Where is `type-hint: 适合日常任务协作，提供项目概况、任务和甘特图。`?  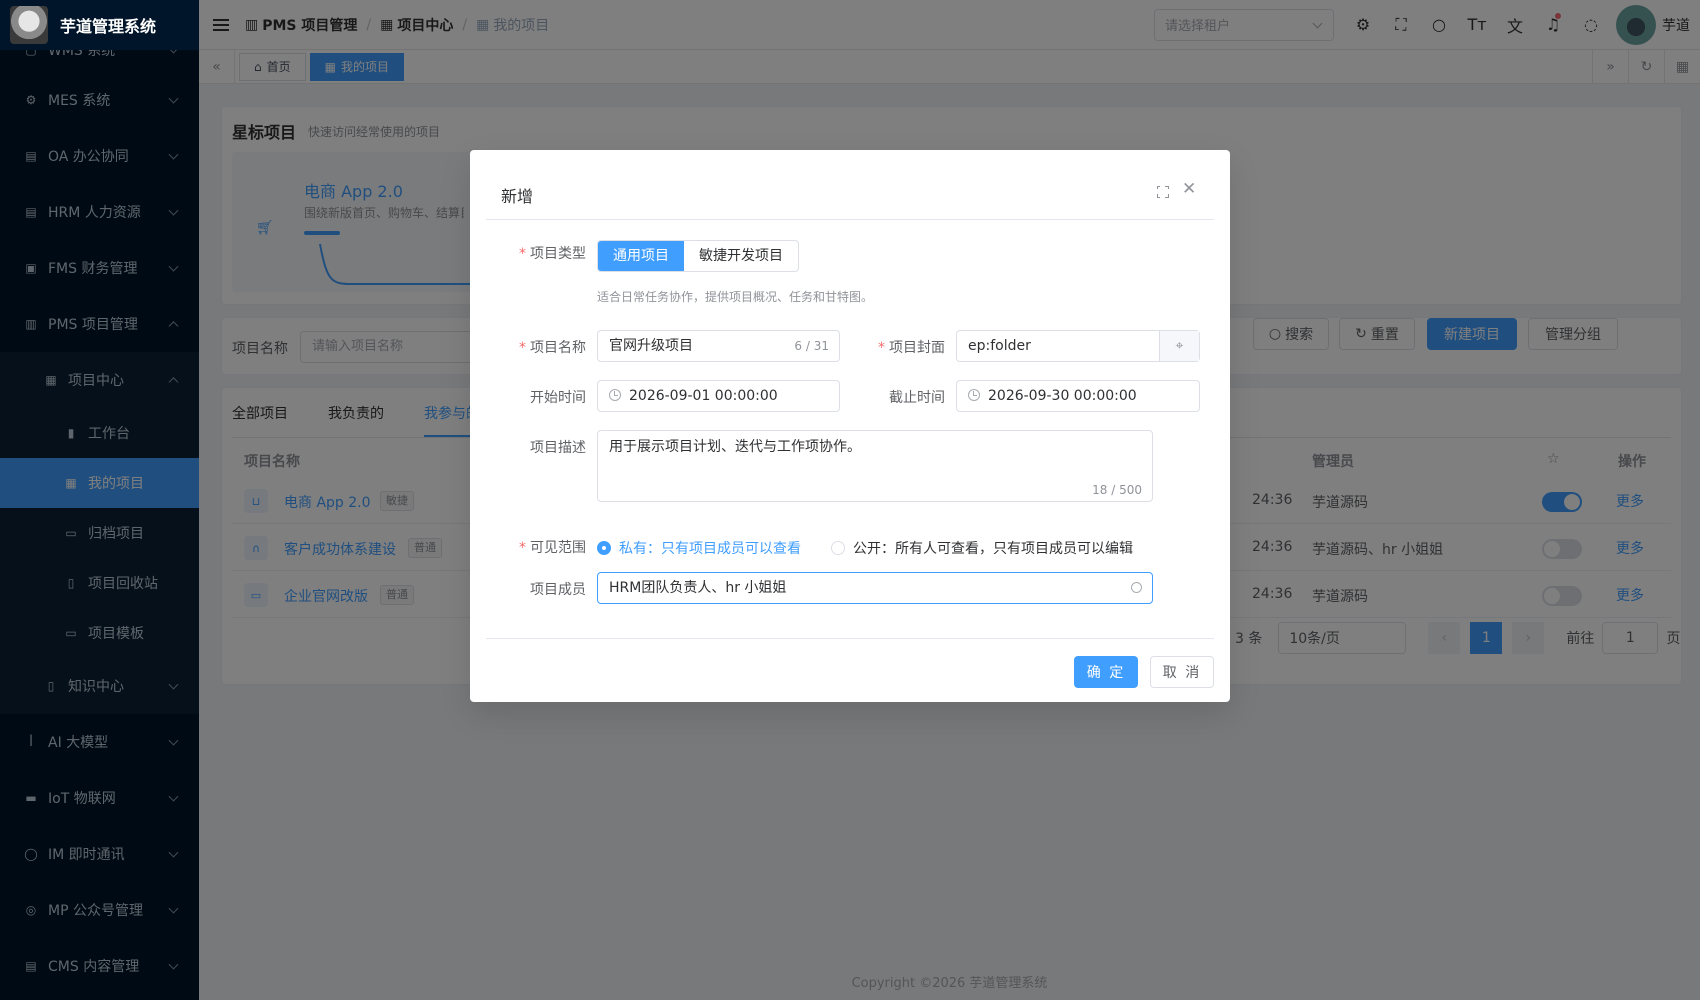
type-hint: 适合日常任务协作，提供项目概况、任务和甘特图。 is located at coordinates (735, 297).